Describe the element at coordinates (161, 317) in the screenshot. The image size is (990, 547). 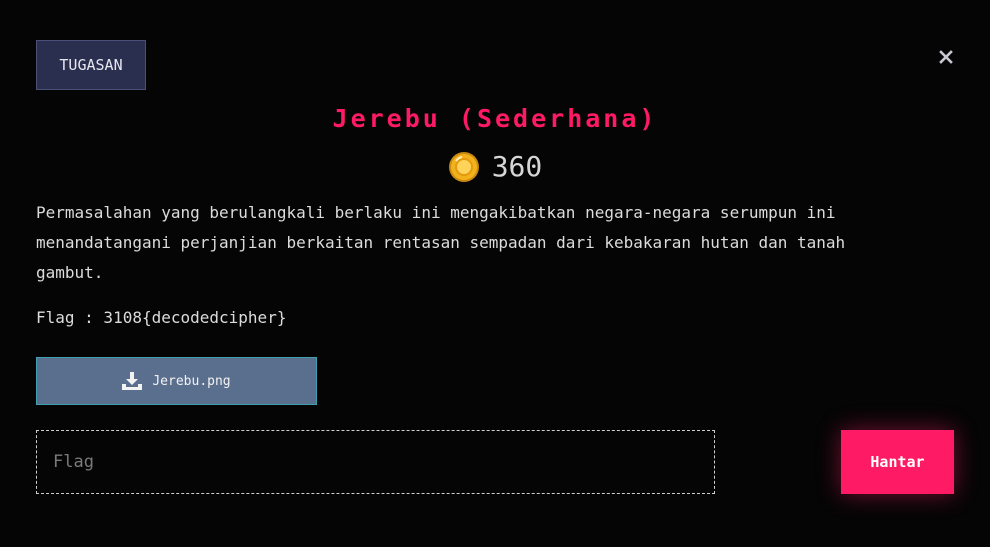
I see `flag-format-hint: Flag : 3108{decodedcipher}` at that location.